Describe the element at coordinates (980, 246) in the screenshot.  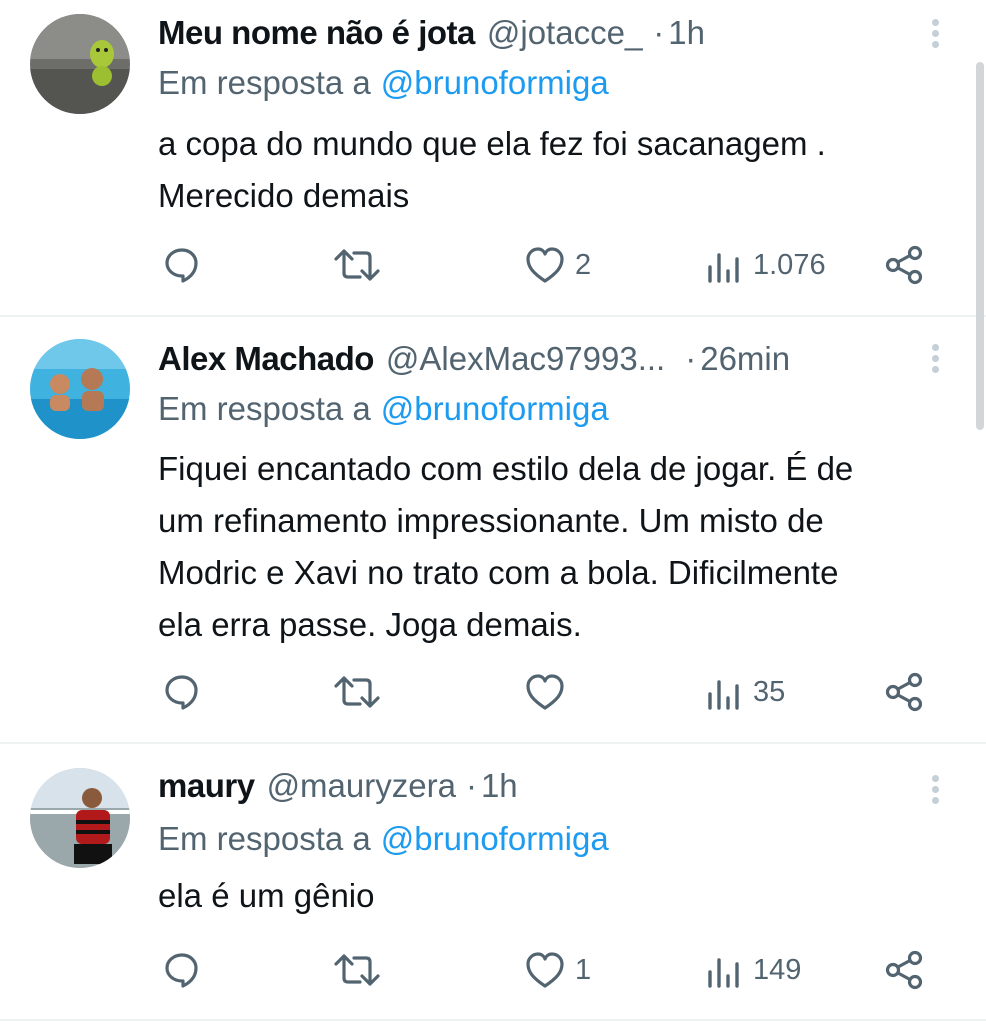
I see `scrollbar` at that location.